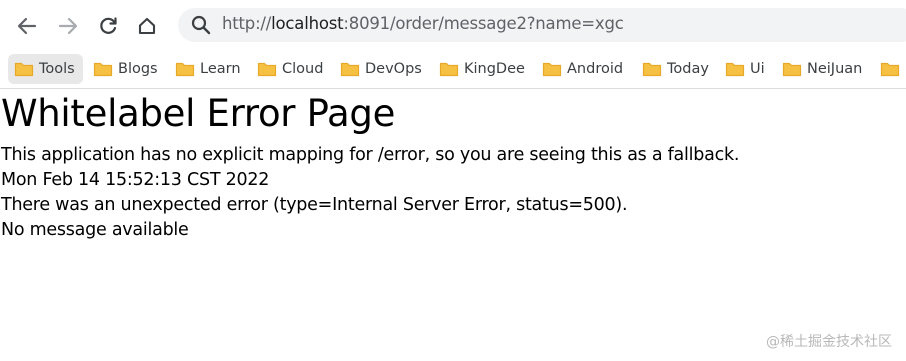 Image resolution: width=906 pixels, height=361 pixels. I want to click on bookmark-devops: DevOps, so click(381, 69).